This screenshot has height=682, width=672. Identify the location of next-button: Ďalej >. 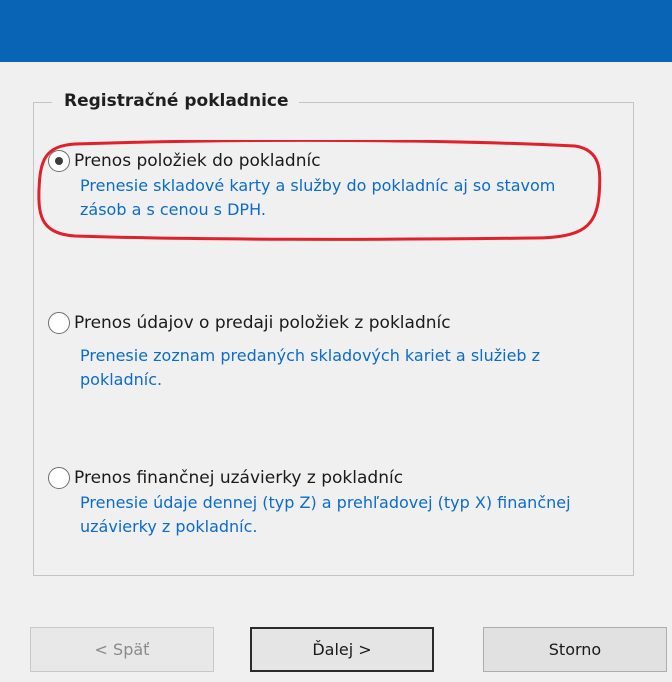
(342, 649).